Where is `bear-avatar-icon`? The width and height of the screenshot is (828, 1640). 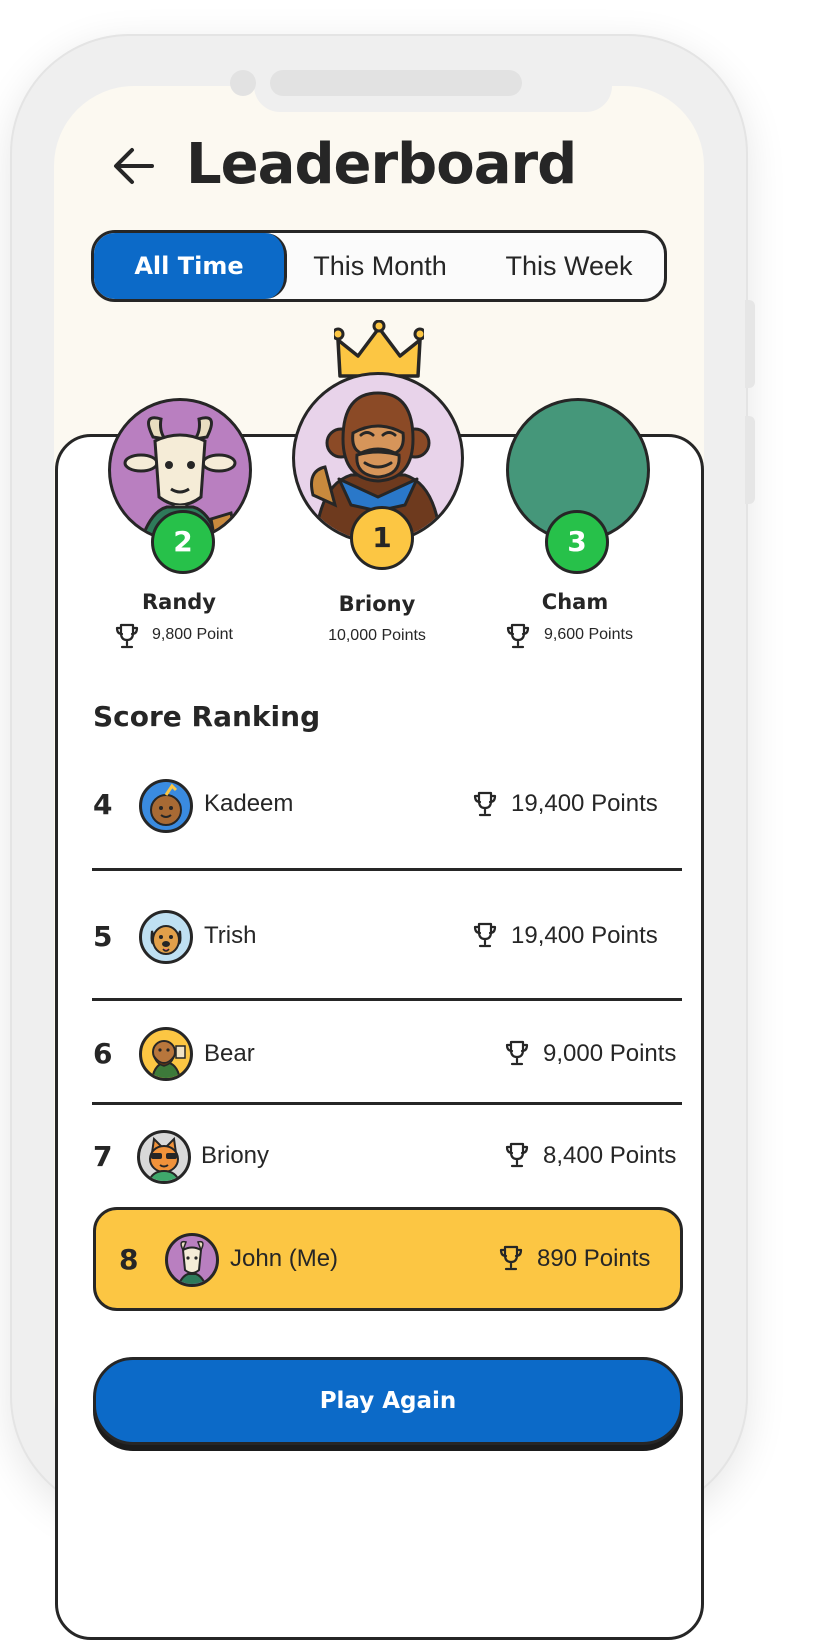
bear-avatar-icon is located at coordinates (166, 1054).